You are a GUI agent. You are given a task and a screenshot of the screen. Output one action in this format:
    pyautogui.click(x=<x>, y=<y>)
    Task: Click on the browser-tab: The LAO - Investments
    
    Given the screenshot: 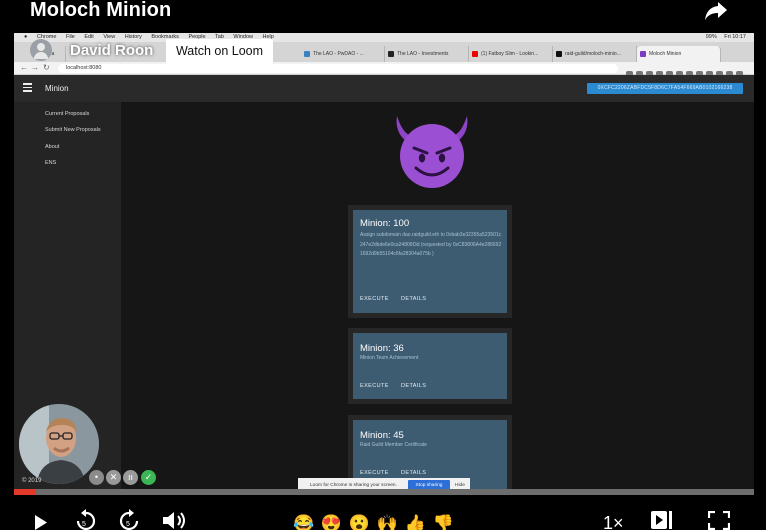 What is the action you would take?
    pyautogui.click(x=427, y=54)
    